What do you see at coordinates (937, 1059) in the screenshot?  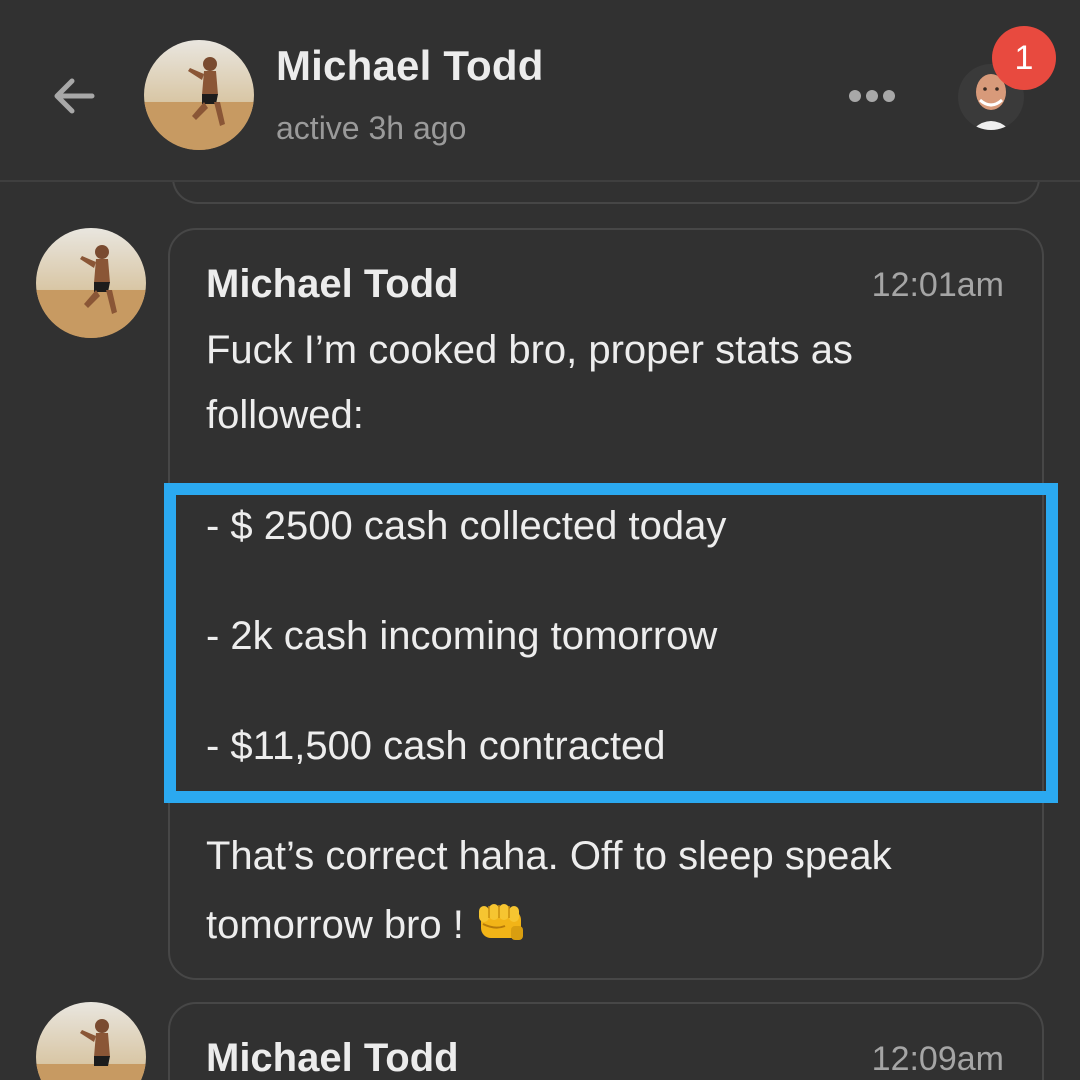 I see `message-timestamp: 12:09am` at bounding box center [937, 1059].